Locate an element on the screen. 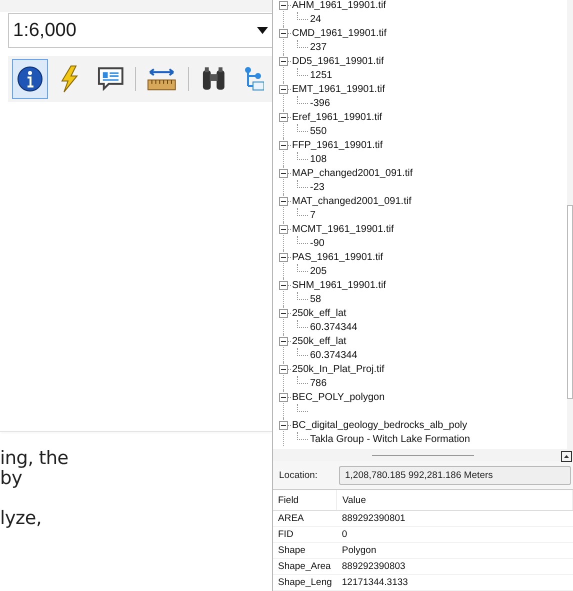 This screenshot has width=573, height=591. layer-name: MAP_changed2001_091.tif is located at coordinates (352, 173).